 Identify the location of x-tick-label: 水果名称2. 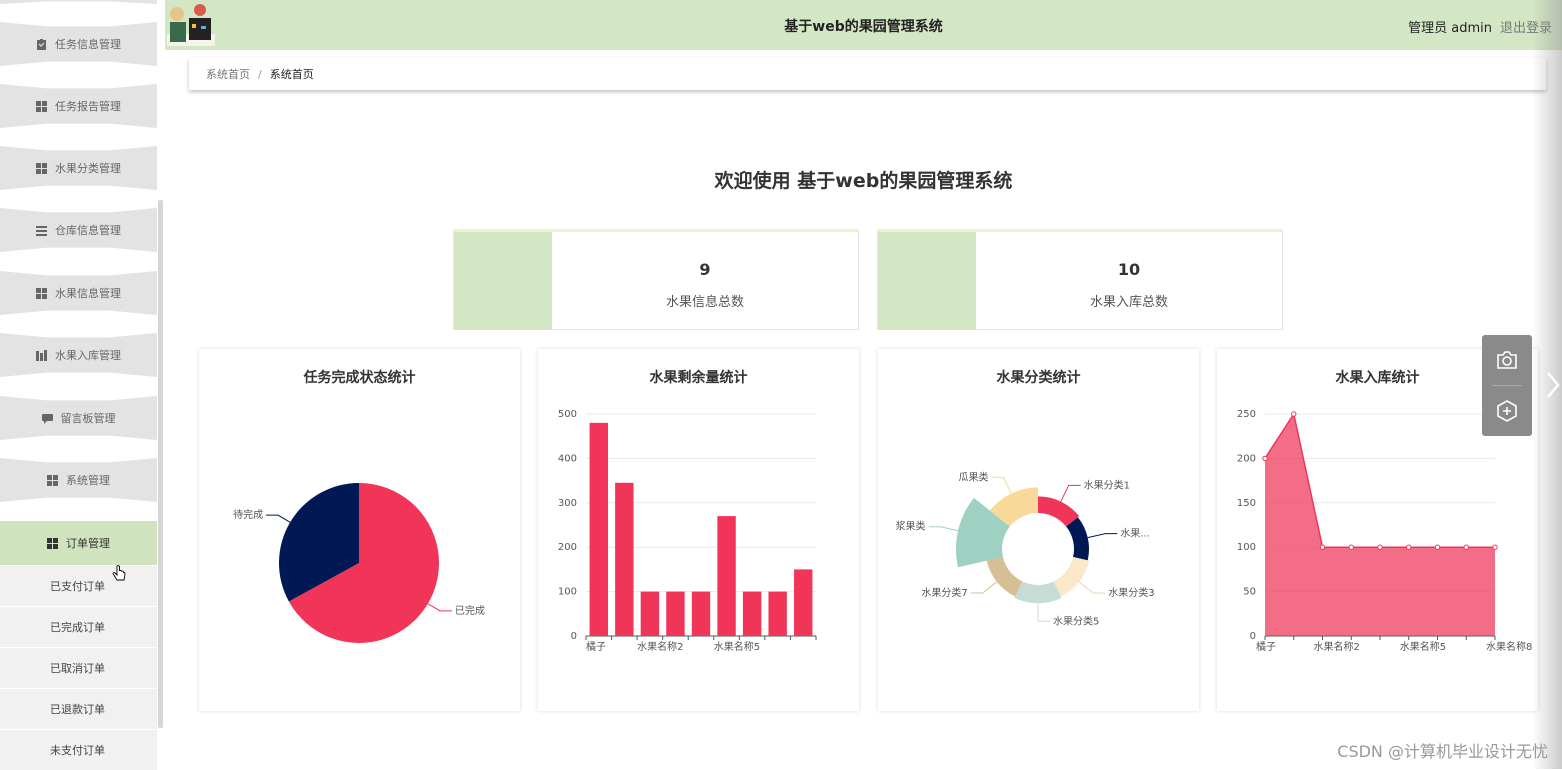
(660, 646).